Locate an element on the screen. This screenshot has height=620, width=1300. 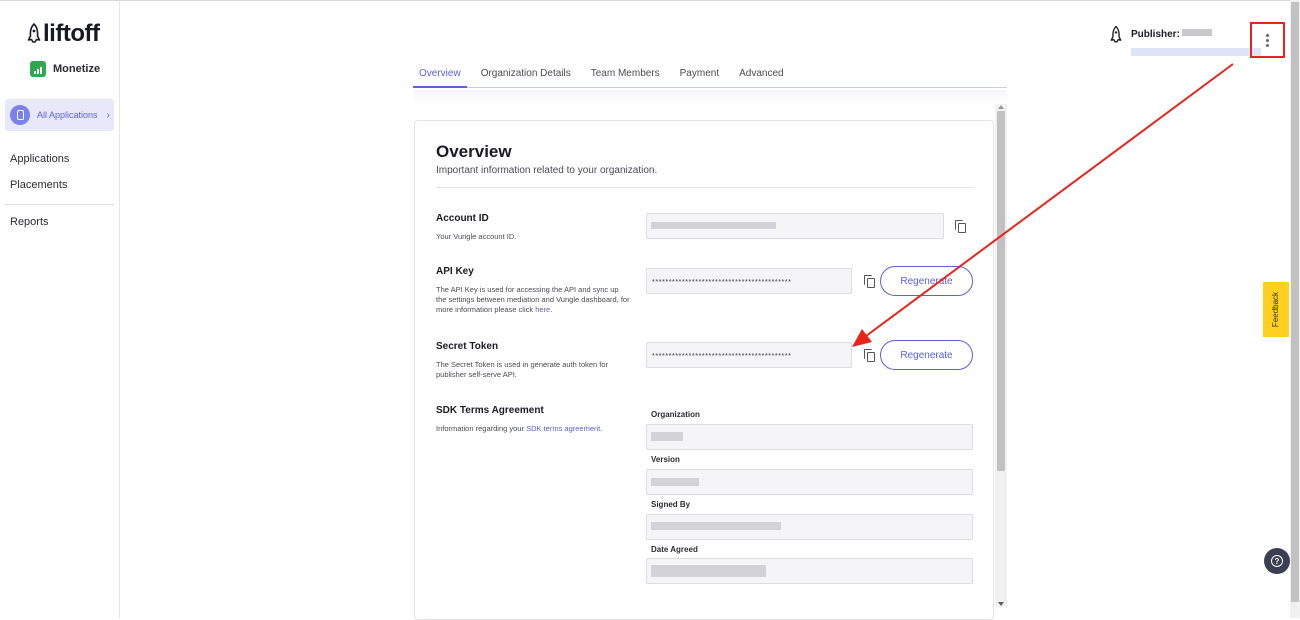
all-applications-label: All Applications is located at coordinates (67, 115).